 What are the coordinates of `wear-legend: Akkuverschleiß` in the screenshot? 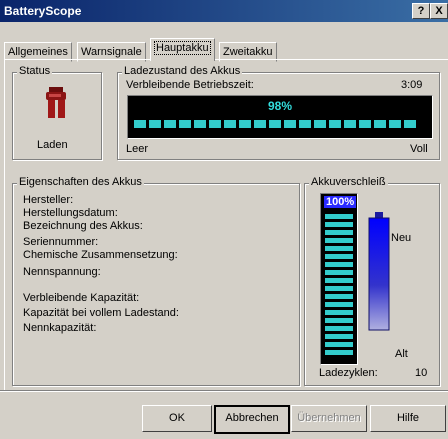 It's located at (348, 182).